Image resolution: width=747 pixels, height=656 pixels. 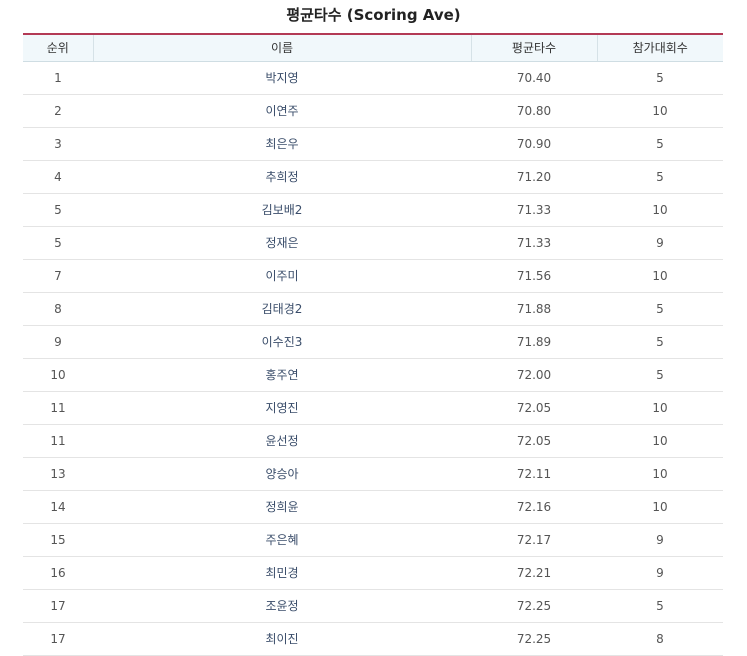 I want to click on player-name-link: 최이진, so click(x=282, y=639).